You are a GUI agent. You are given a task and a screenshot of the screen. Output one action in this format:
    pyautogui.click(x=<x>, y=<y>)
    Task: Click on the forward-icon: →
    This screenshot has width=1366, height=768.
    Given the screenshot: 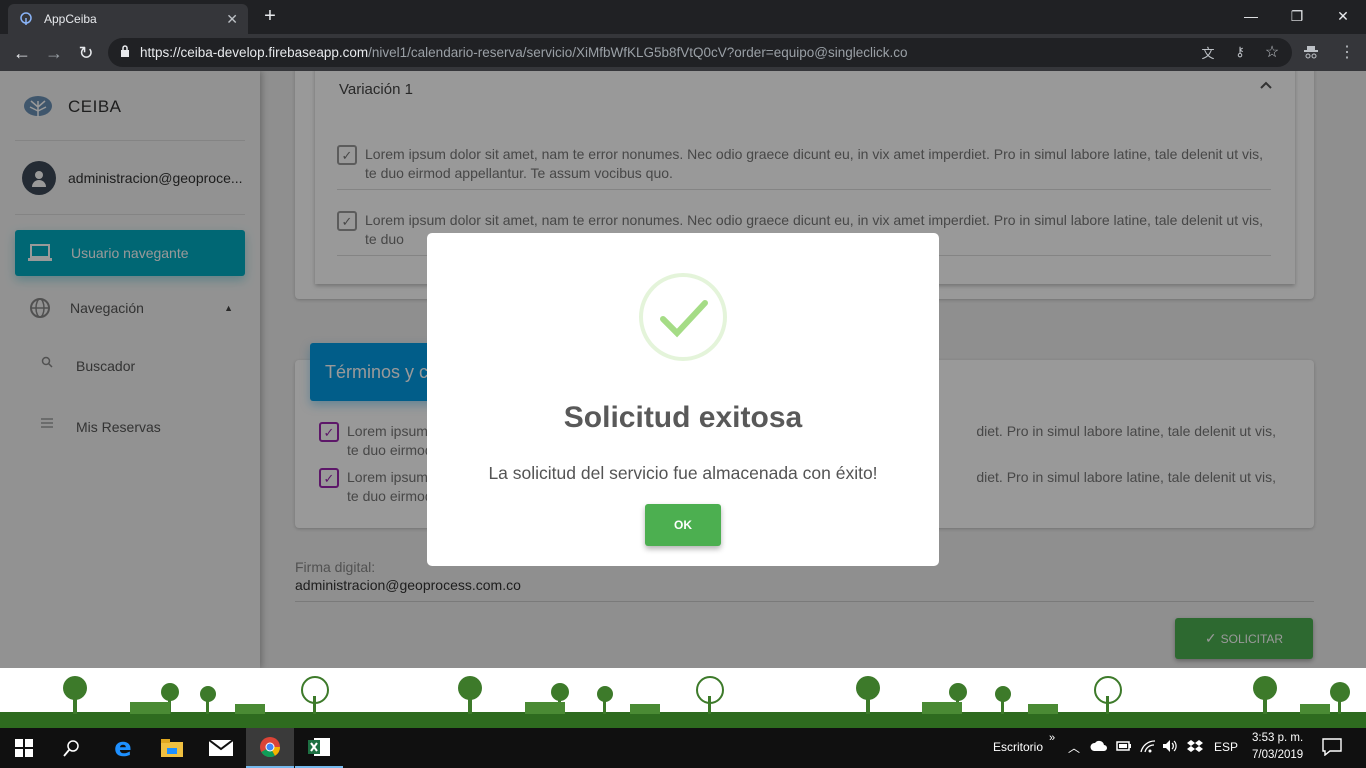 What is the action you would take?
    pyautogui.click(x=54, y=53)
    